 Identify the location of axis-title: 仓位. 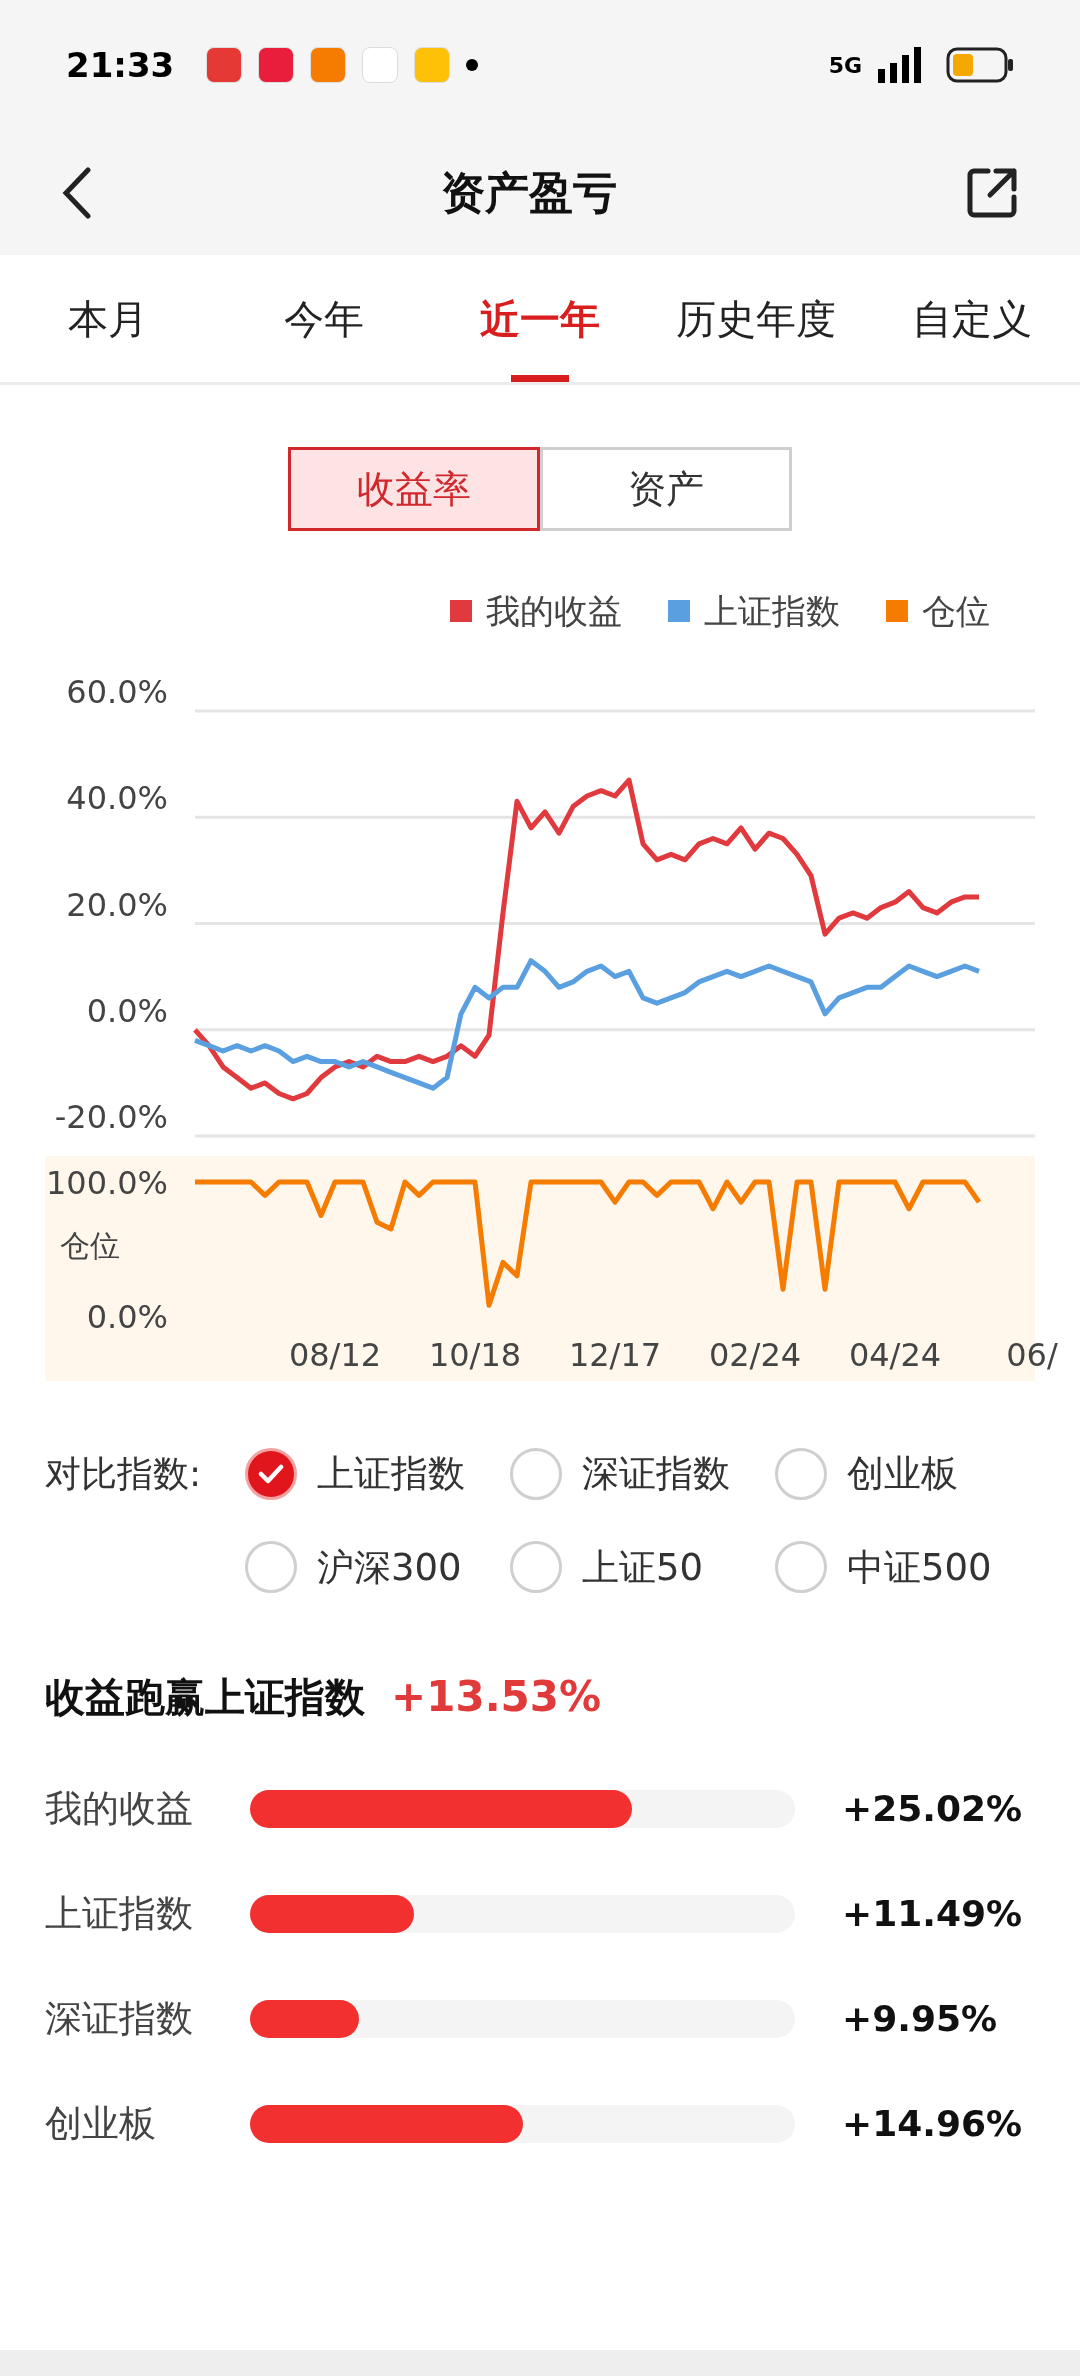
(90, 1245).